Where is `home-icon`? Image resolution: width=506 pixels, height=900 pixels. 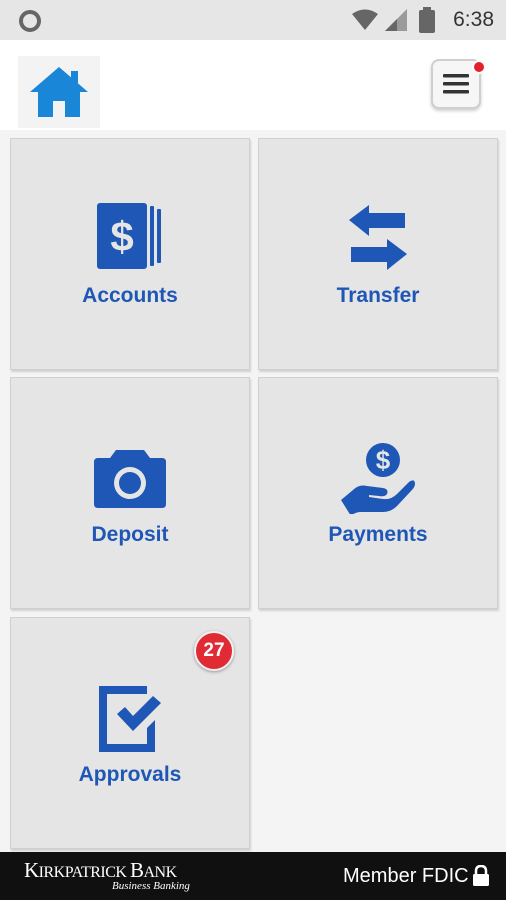 home-icon is located at coordinates (59, 92).